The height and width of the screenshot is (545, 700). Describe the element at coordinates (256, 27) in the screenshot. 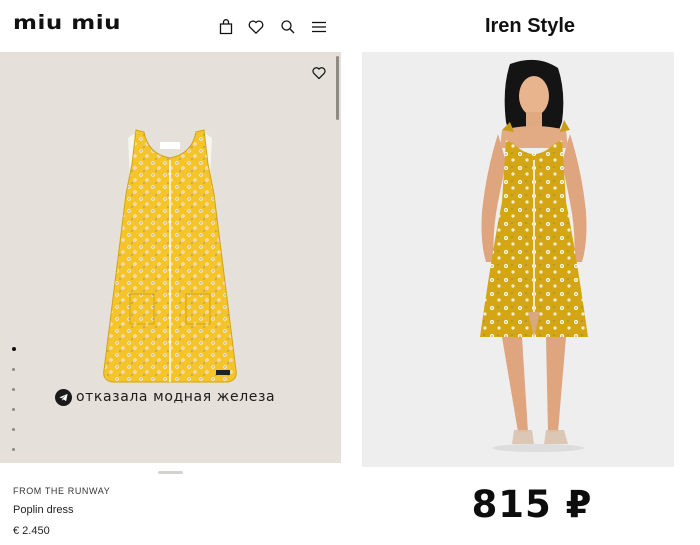

I see `heart-icon` at that location.